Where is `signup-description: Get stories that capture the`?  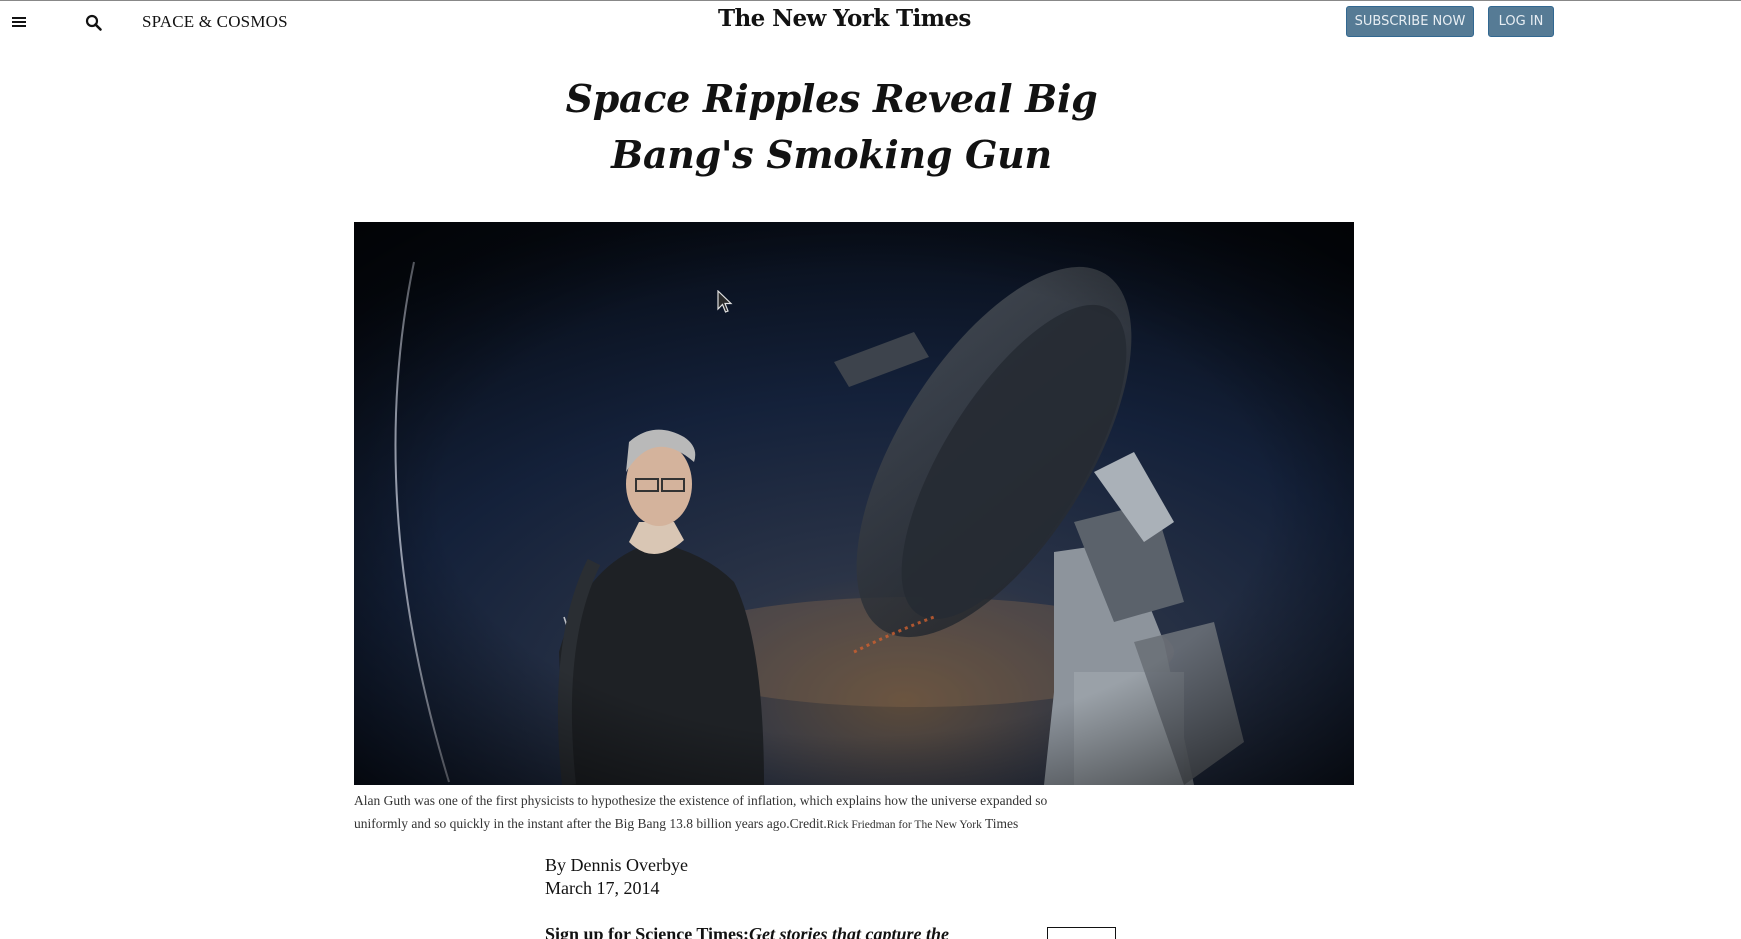
signup-description: Get stories that capture the is located at coordinates (849, 931).